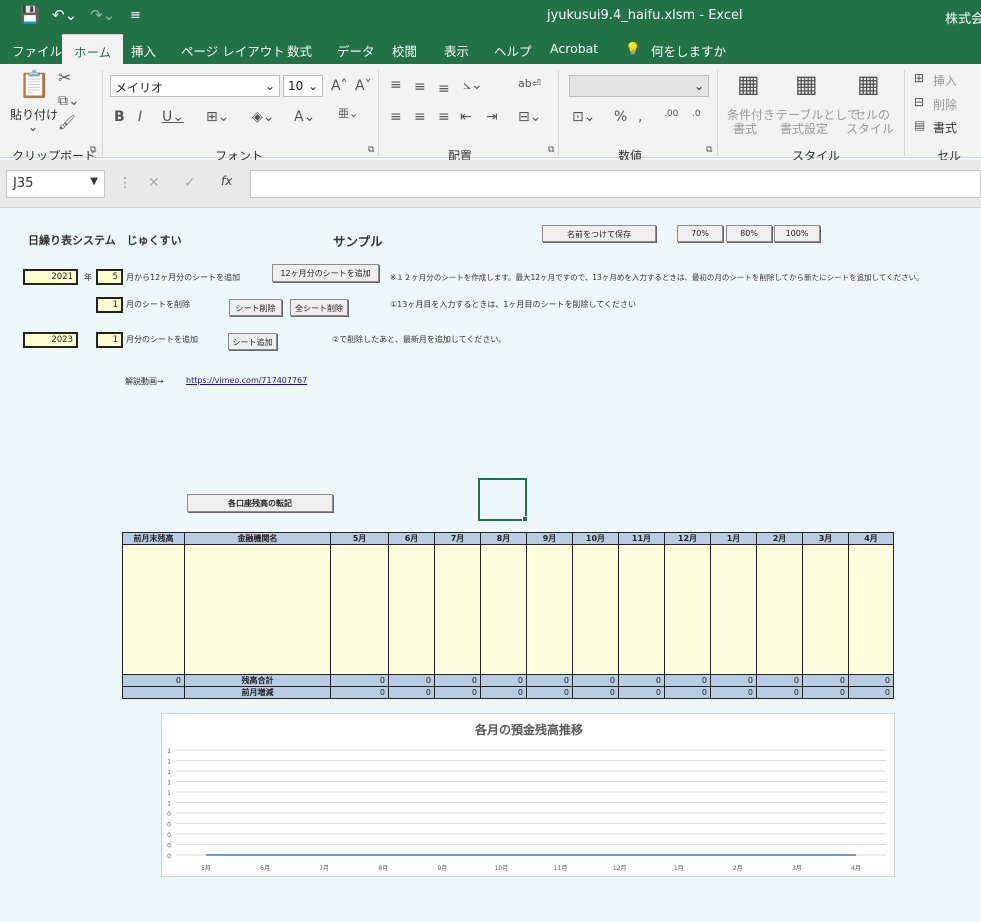 This screenshot has height=922, width=981. What do you see at coordinates (599, 233) in the screenshot?
I see `save-as-button: 名前をつけて保存` at bounding box center [599, 233].